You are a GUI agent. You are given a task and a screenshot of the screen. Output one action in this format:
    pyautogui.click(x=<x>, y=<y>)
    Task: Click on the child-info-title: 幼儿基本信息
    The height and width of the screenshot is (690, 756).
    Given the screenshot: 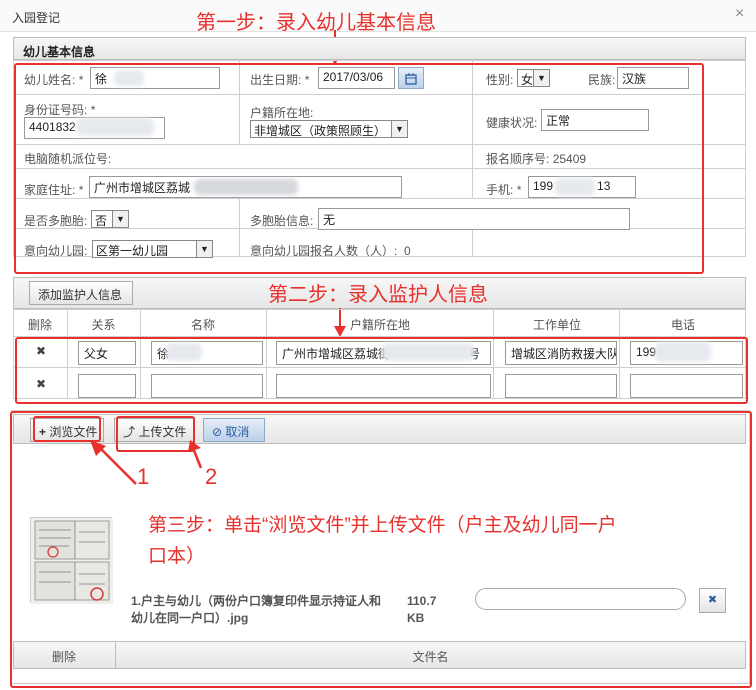 What is the action you would take?
    pyautogui.click(x=59, y=52)
    